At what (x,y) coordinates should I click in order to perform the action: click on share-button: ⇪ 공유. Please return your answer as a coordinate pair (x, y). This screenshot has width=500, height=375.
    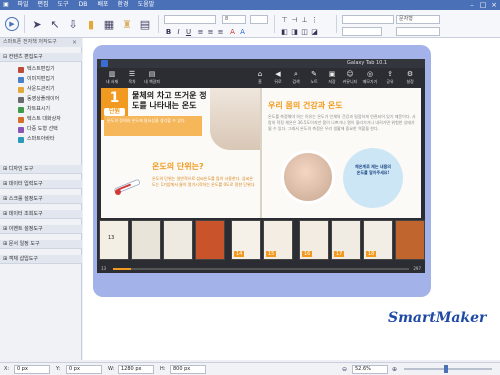
    Looking at the image, I should click on (390, 79).